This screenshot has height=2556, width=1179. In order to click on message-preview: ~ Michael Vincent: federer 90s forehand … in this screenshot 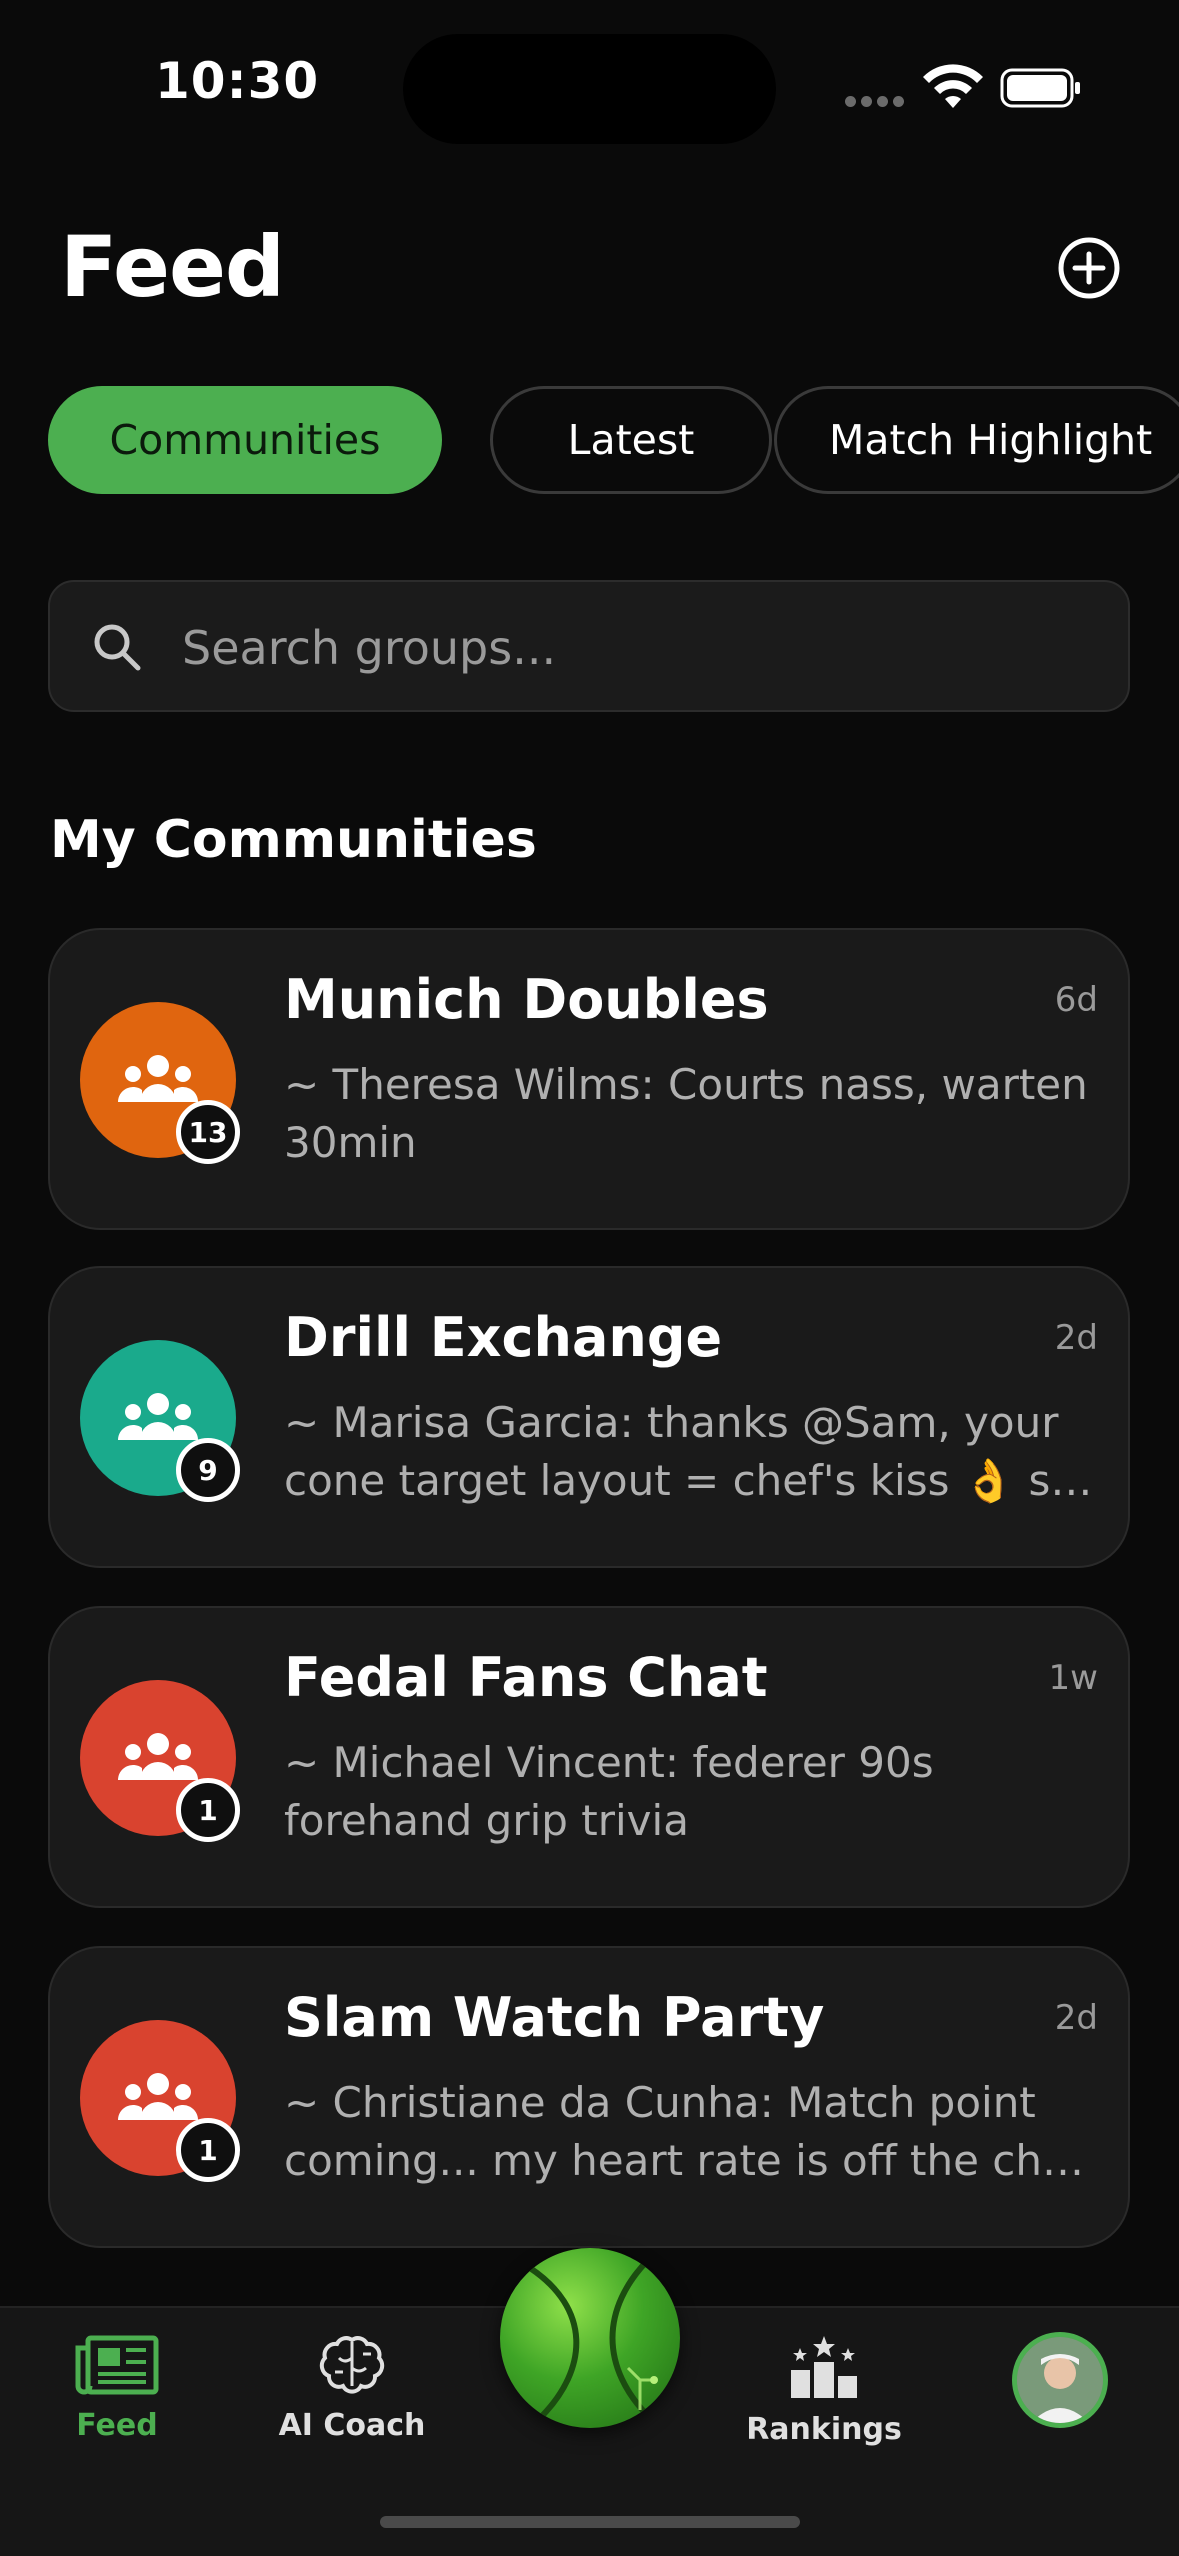, I will do `click(694, 1792)`.